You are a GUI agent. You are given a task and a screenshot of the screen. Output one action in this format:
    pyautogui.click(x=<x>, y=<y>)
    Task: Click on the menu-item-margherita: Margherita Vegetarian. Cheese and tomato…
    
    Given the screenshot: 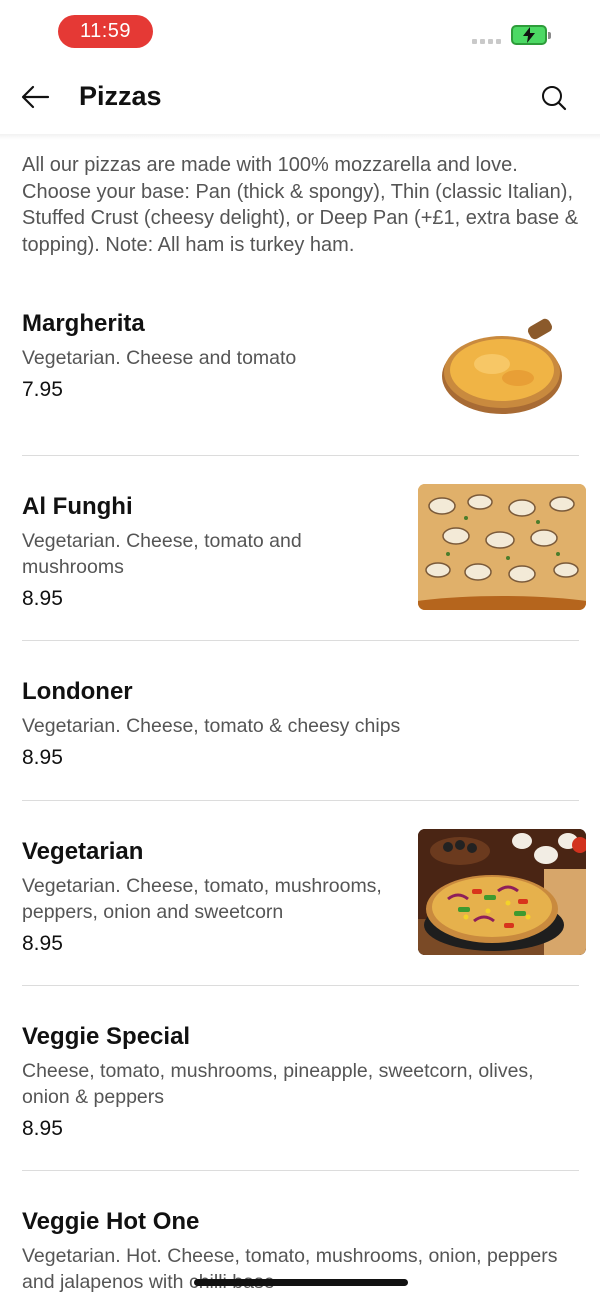 What is the action you would take?
    pyautogui.click(x=300, y=378)
    